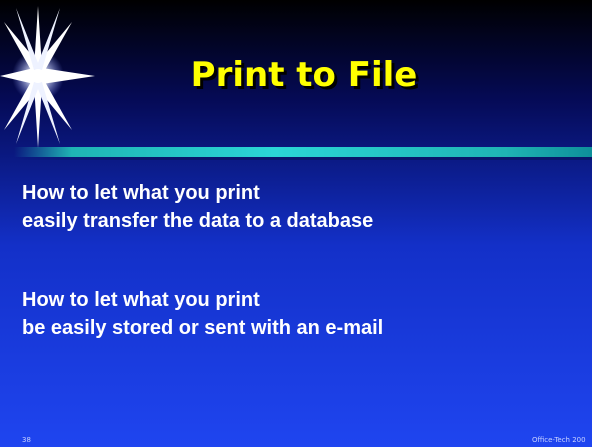 This screenshot has width=592, height=447. What do you see at coordinates (304, 75) in the screenshot?
I see `slide-title: Print to File` at bounding box center [304, 75].